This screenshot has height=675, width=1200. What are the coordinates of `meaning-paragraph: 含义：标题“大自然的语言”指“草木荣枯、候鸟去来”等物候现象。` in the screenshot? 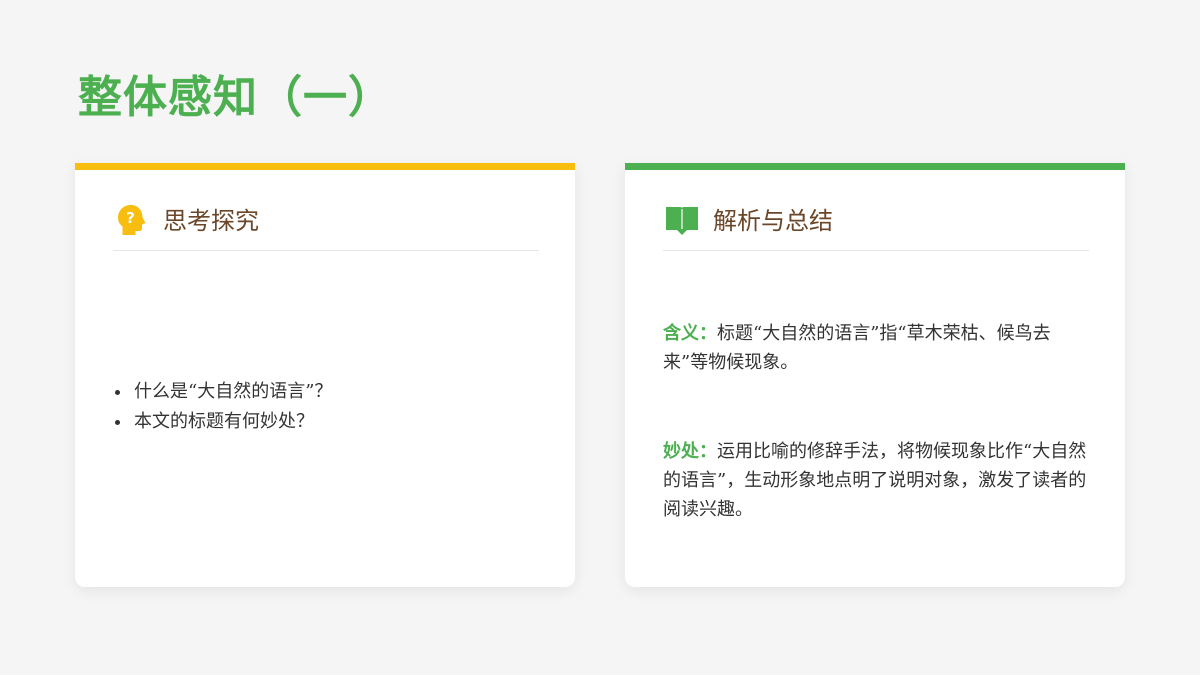 It's located at (876, 348).